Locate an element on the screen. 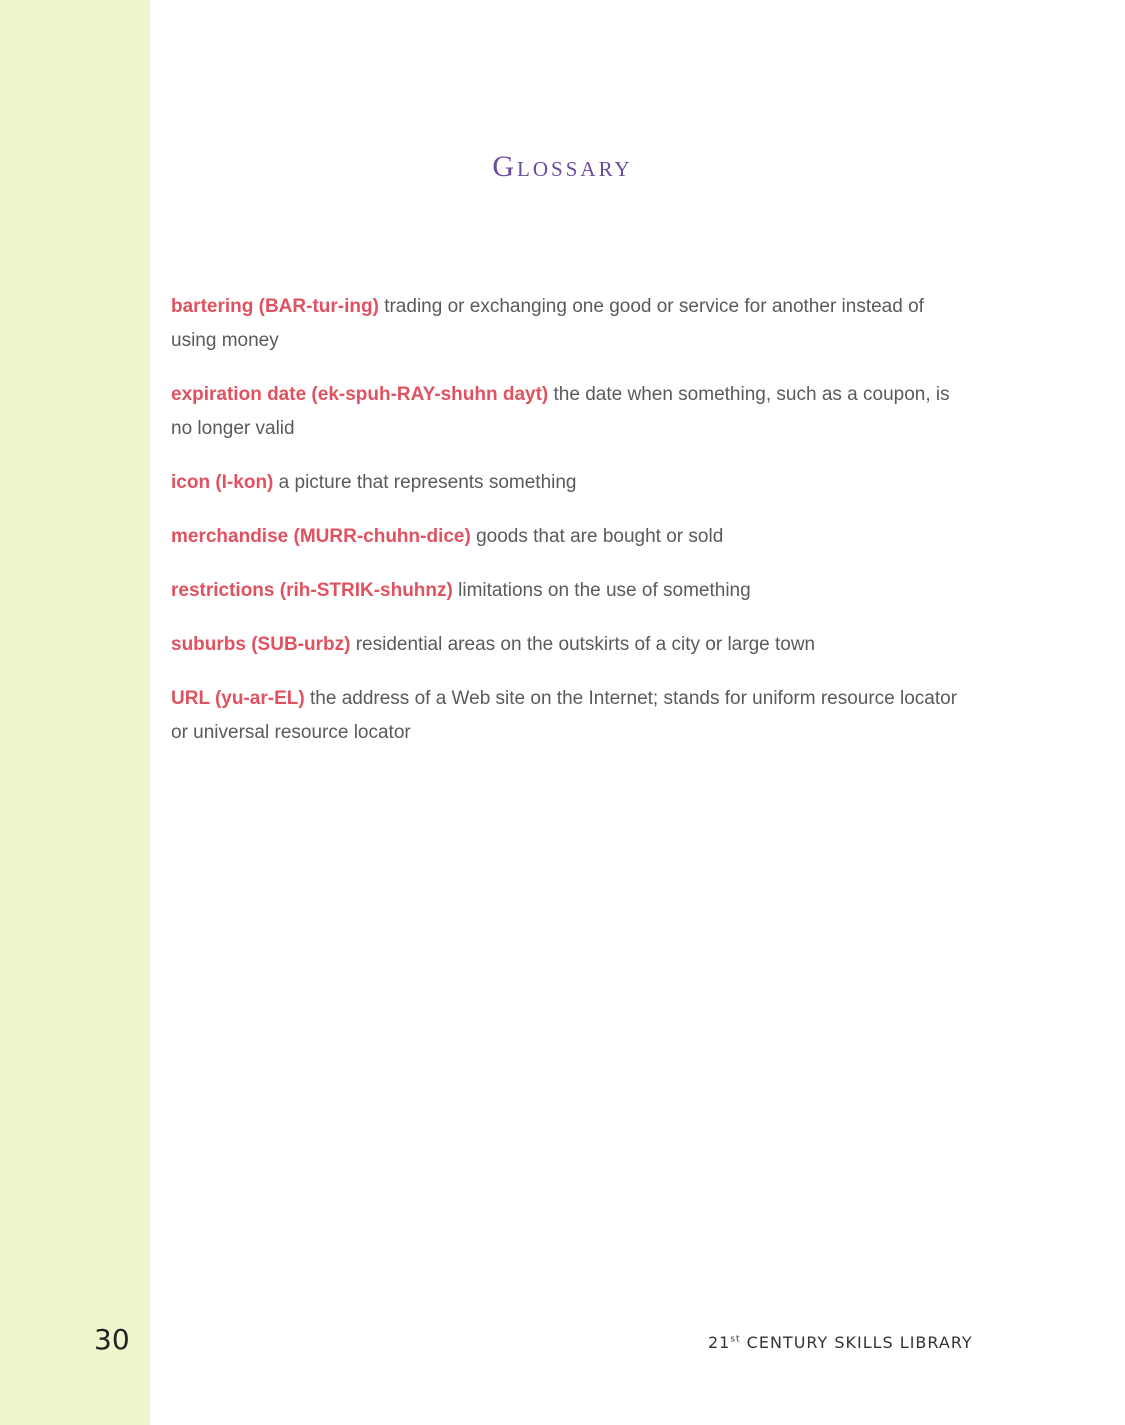 The width and height of the screenshot is (1125, 1425). glossary-term: expiration date (ek-spuh-RAY-shuhn dayt) is located at coordinates (360, 394).